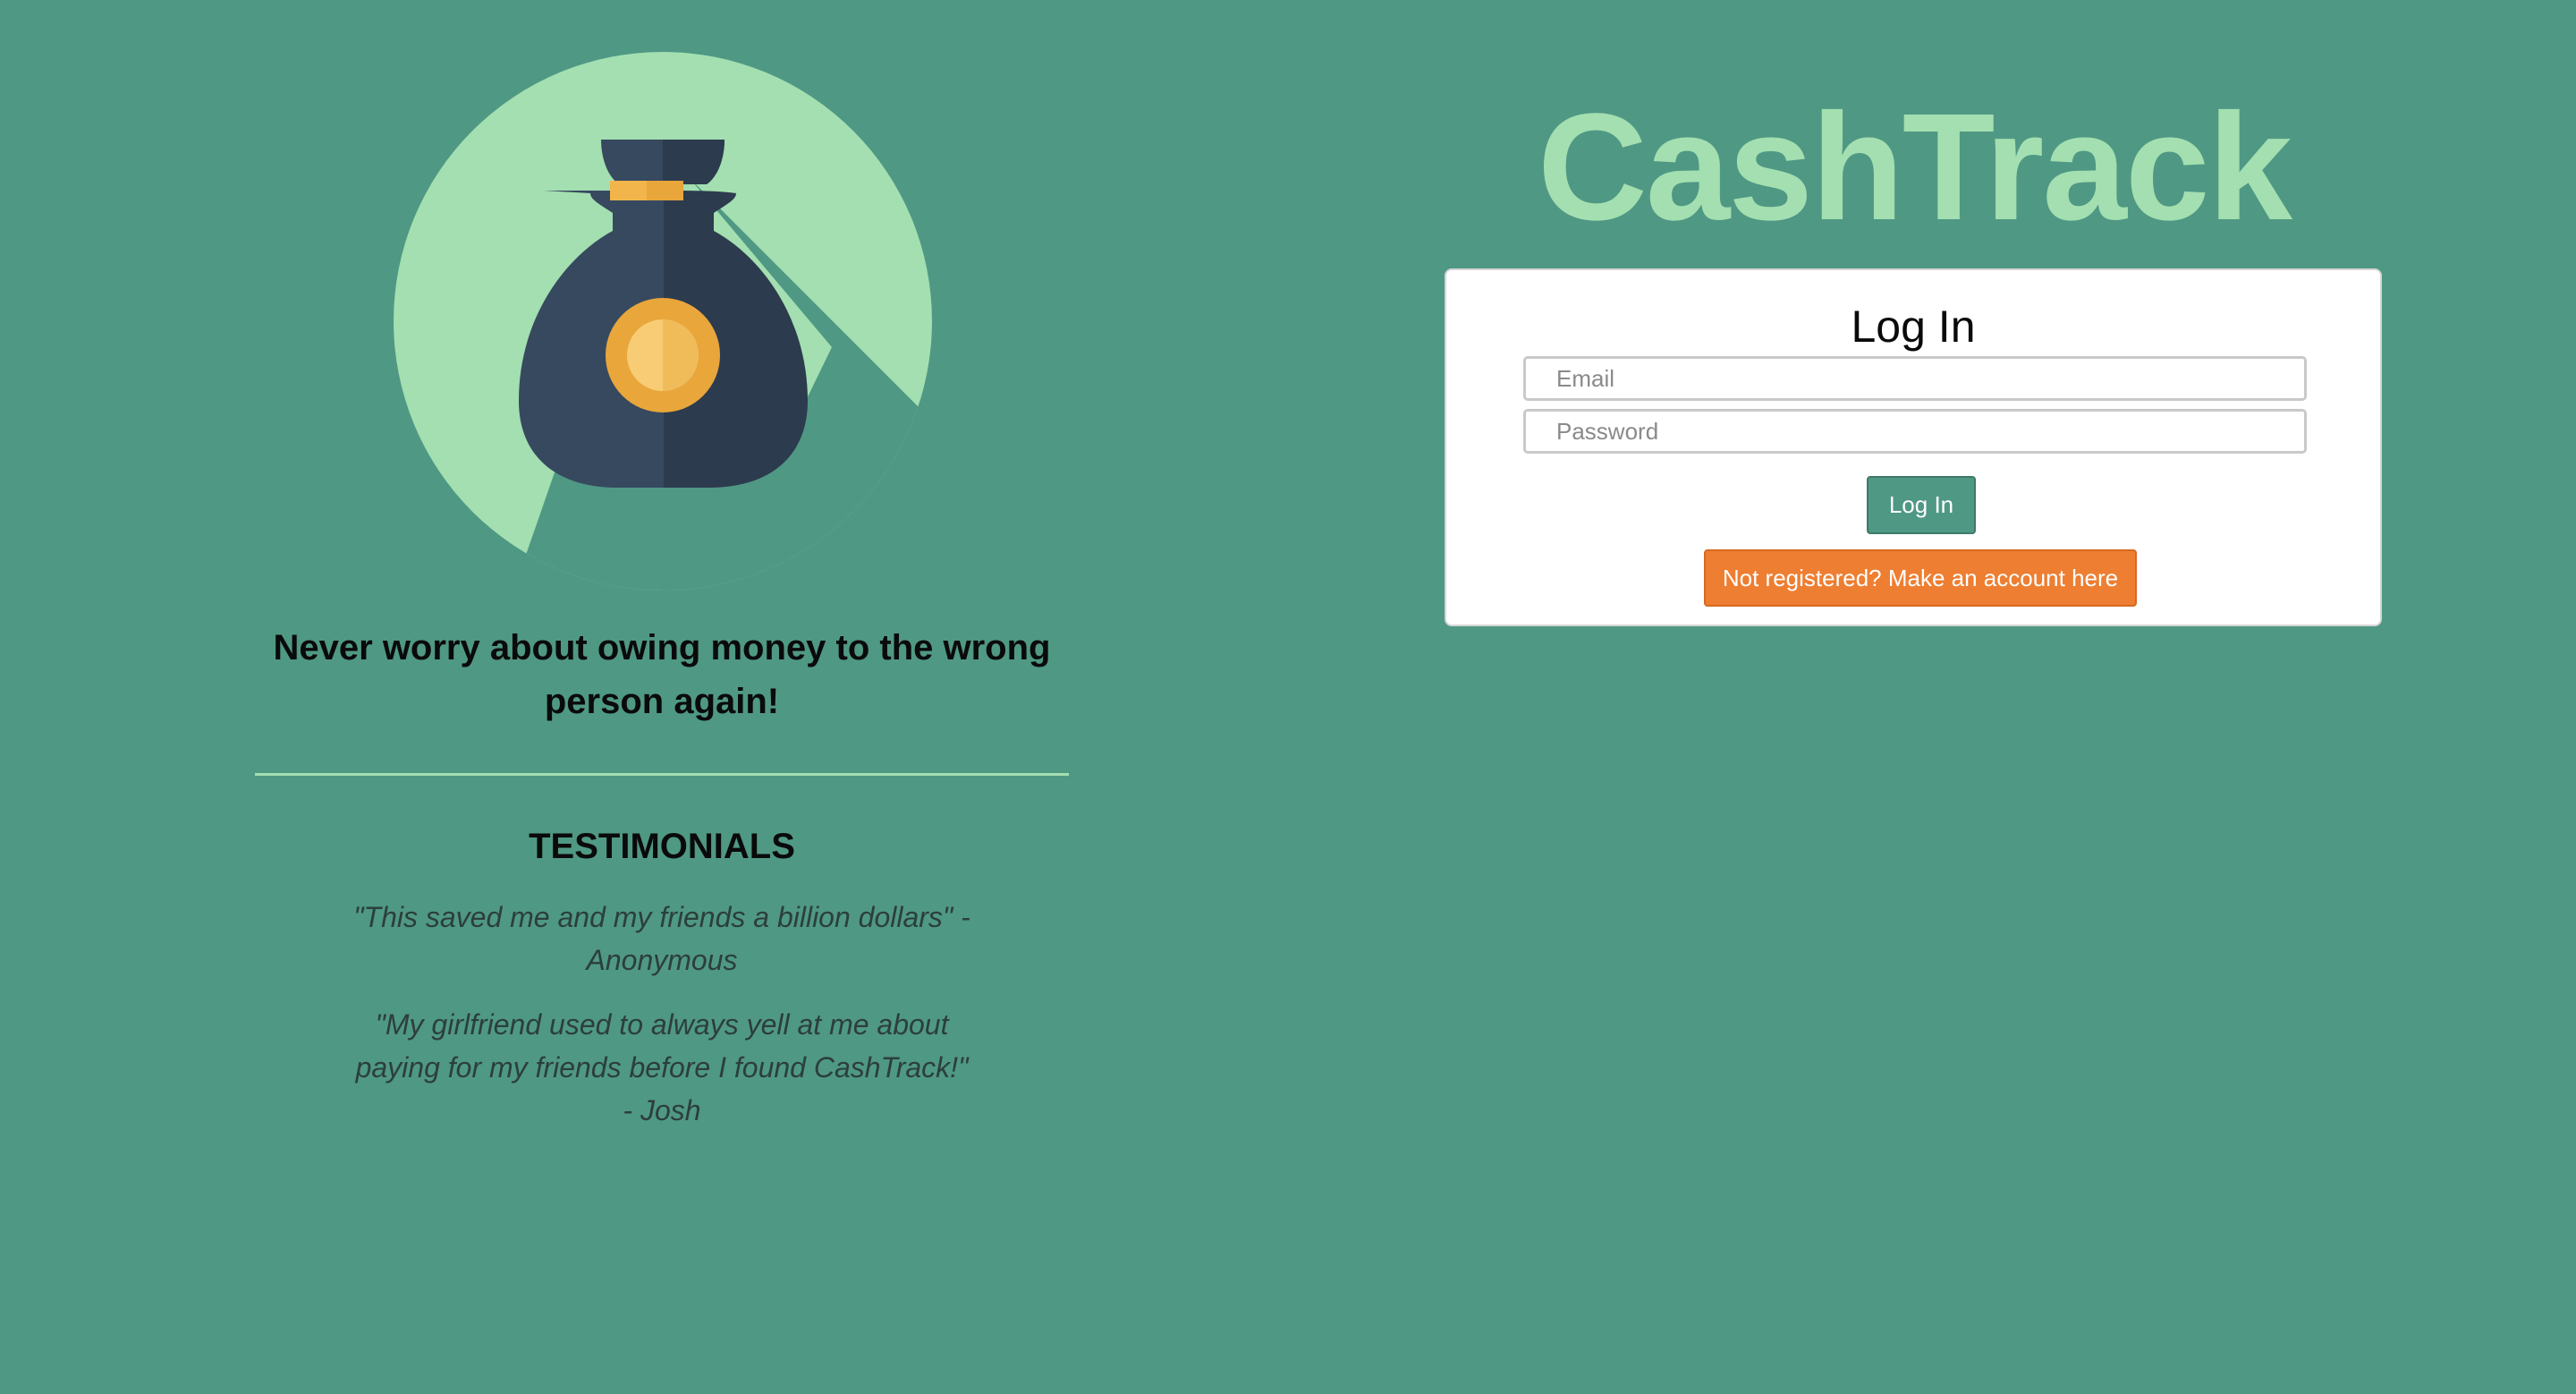  I want to click on section-divider, so click(662, 774).